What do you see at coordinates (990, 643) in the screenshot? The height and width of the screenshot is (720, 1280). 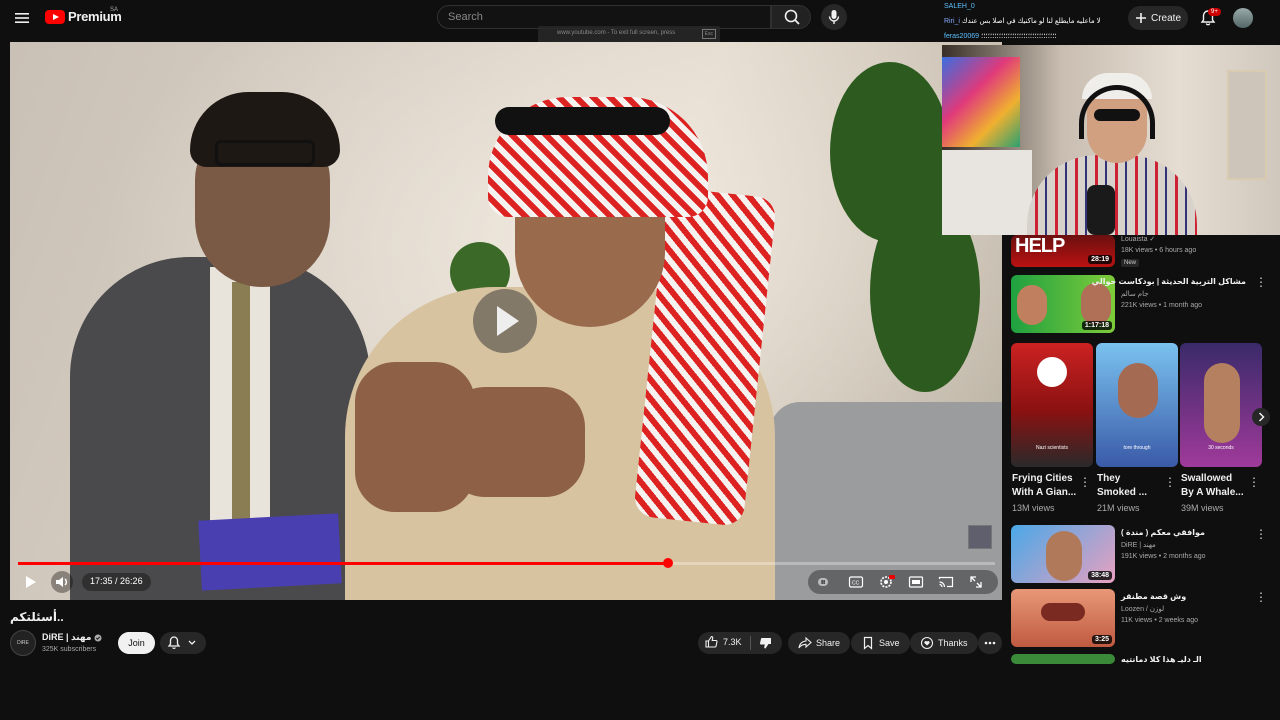 I see `more-actions-button` at bounding box center [990, 643].